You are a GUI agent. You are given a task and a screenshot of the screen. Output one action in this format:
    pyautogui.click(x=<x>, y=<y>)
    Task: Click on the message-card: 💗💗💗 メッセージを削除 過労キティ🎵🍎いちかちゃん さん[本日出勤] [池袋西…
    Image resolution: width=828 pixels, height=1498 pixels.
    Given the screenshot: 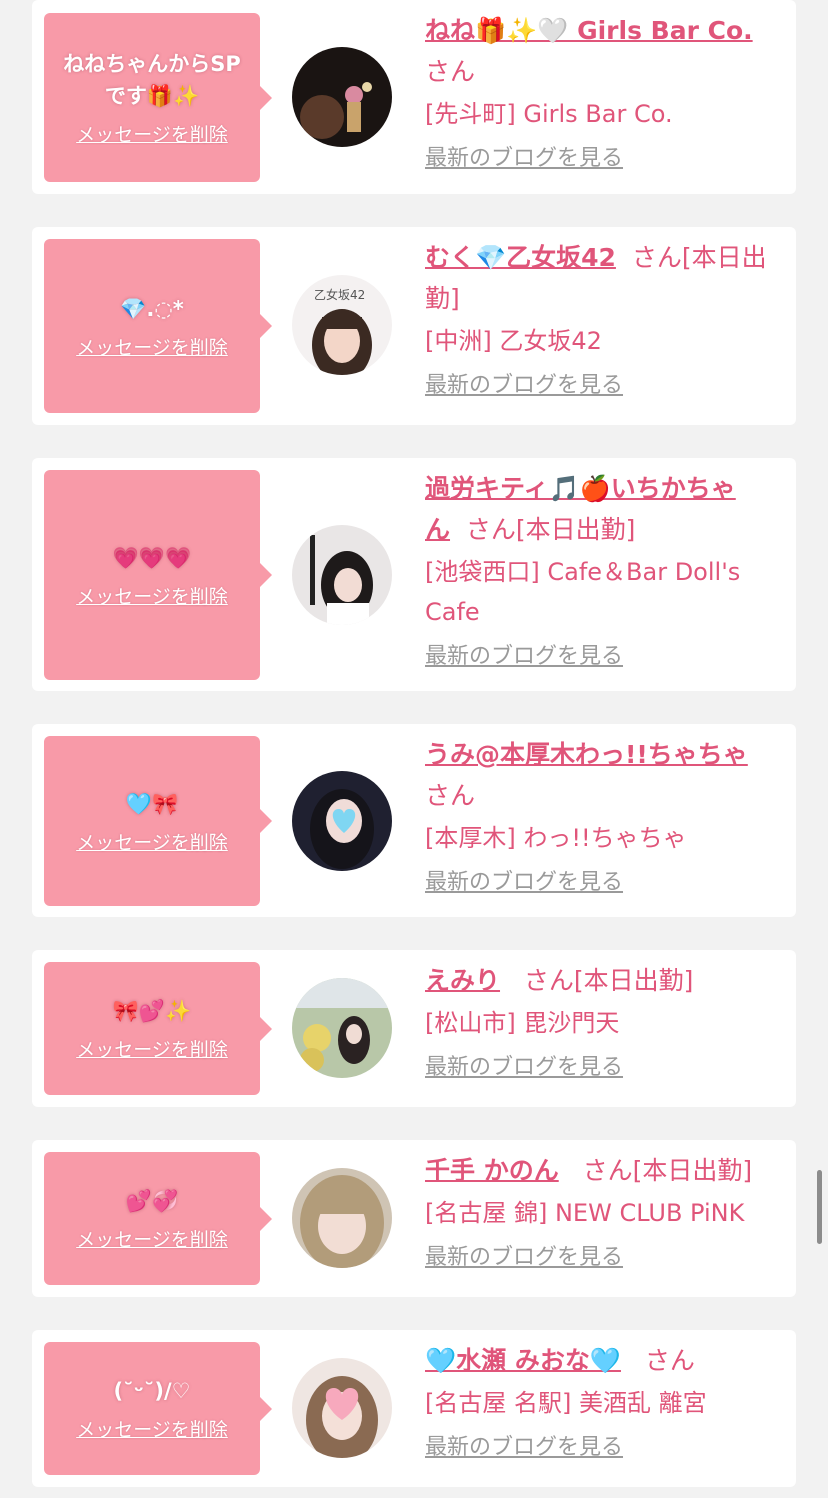 What is the action you would take?
    pyautogui.click(x=414, y=574)
    